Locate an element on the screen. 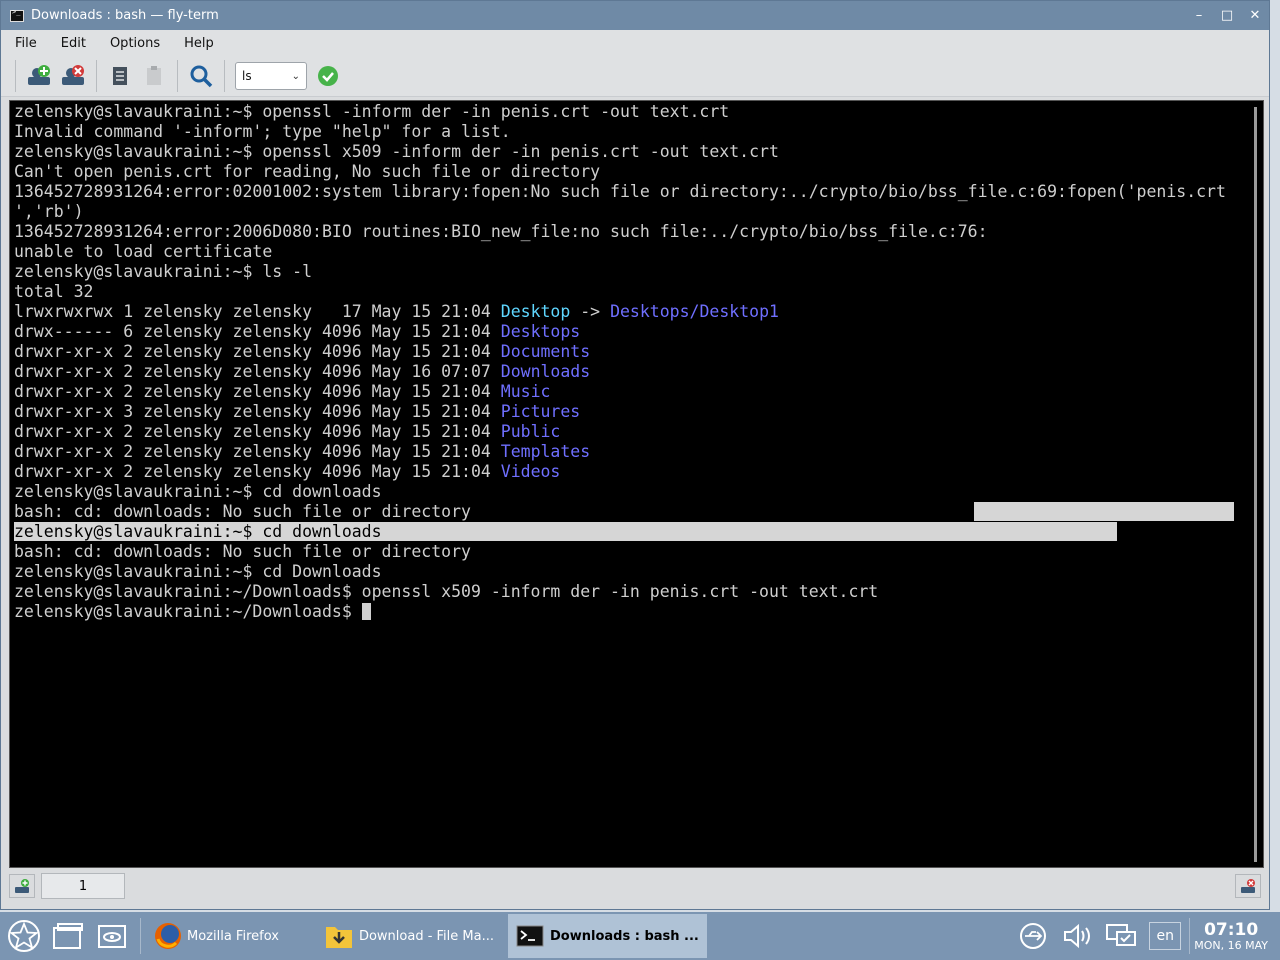 The width and height of the screenshot is (1280, 960). terminal-text: zelensky@slavaukraini:~/Downloads$ is located at coordinates (188, 611).